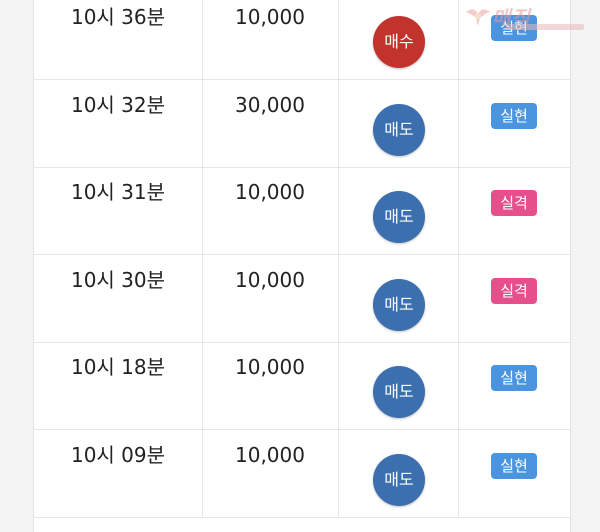 Image resolution: width=600 pixels, height=532 pixels. What do you see at coordinates (302, 474) in the screenshot?
I see `table-row: 10시 09분 10,000 매도 실현` at bounding box center [302, 474].